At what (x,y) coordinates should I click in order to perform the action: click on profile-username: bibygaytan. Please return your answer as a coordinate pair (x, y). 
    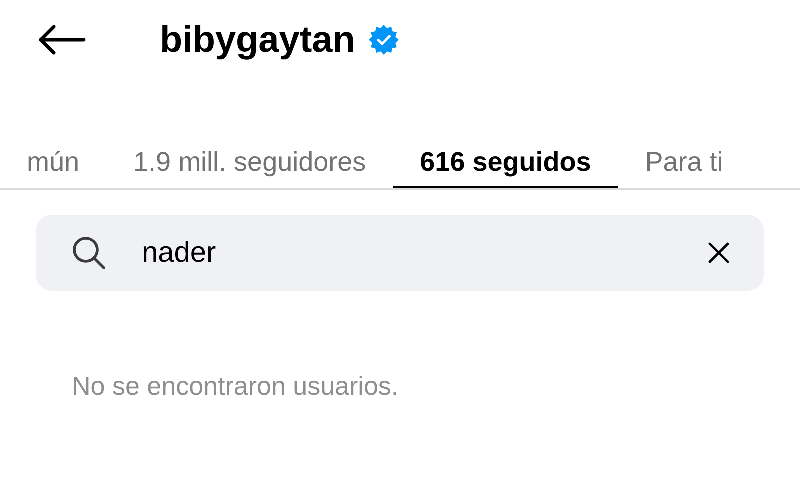
    Looking at the image, I should click on (258, 40).